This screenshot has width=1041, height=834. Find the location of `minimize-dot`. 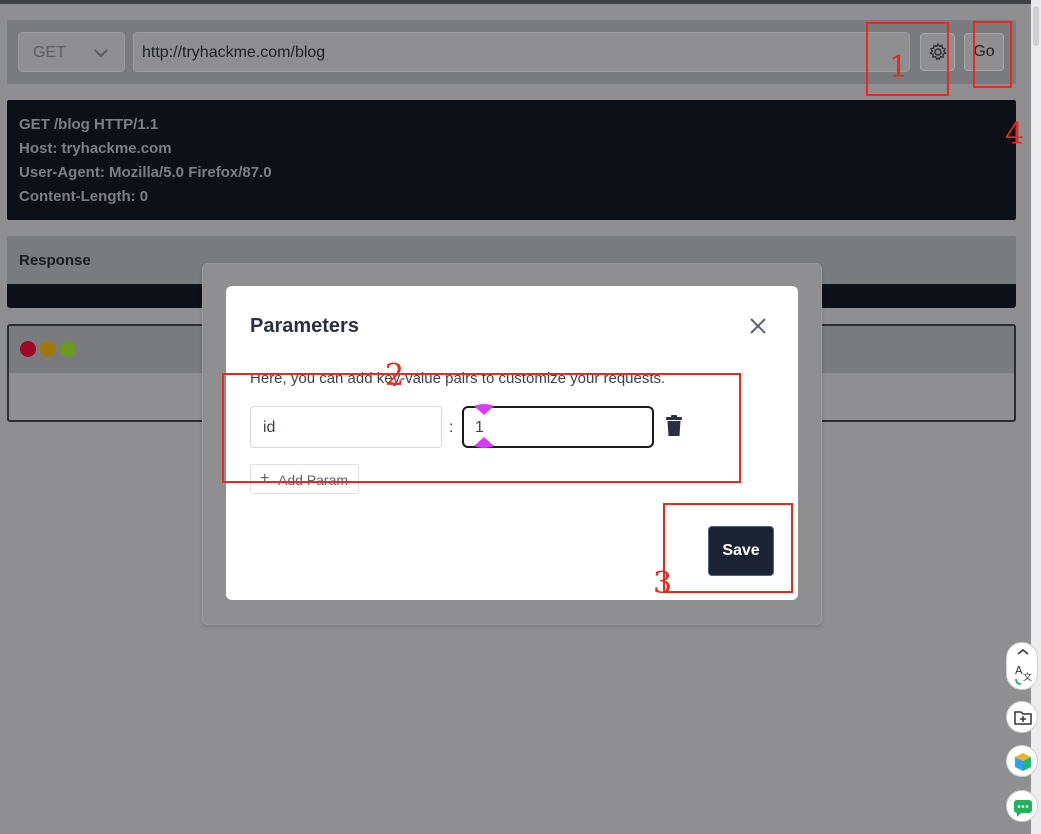

minimize-dot is located at coordinates (48, 349).